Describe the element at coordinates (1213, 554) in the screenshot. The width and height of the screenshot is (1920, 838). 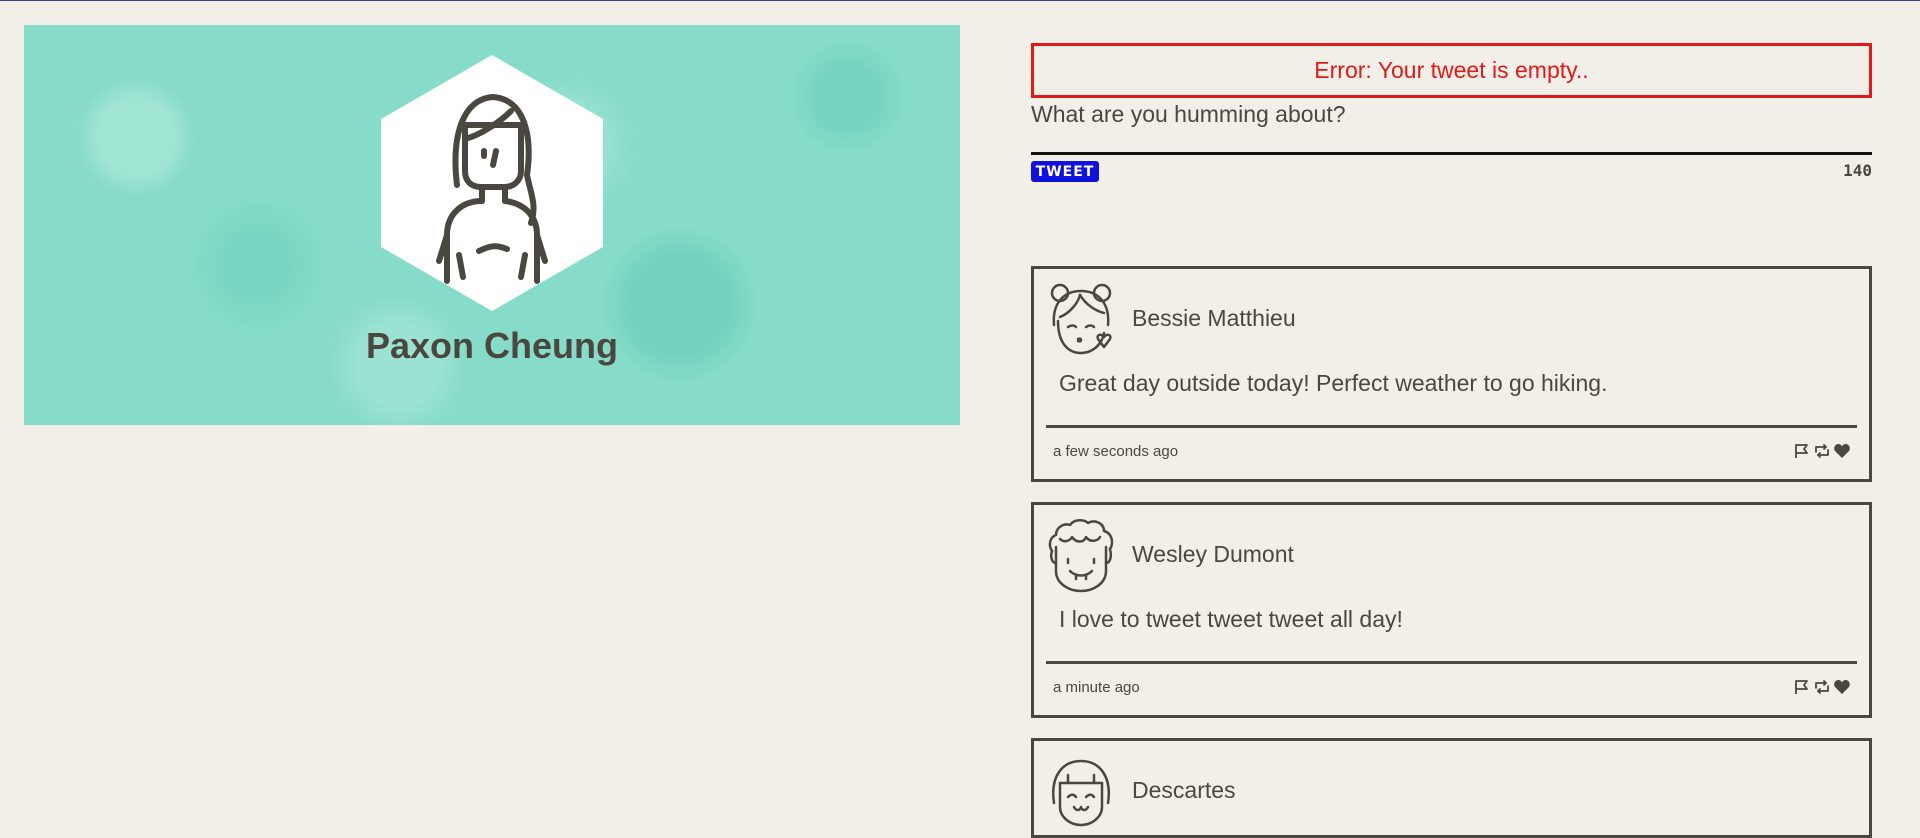
I see `tweet-author: Wesley Dumont` at that location.